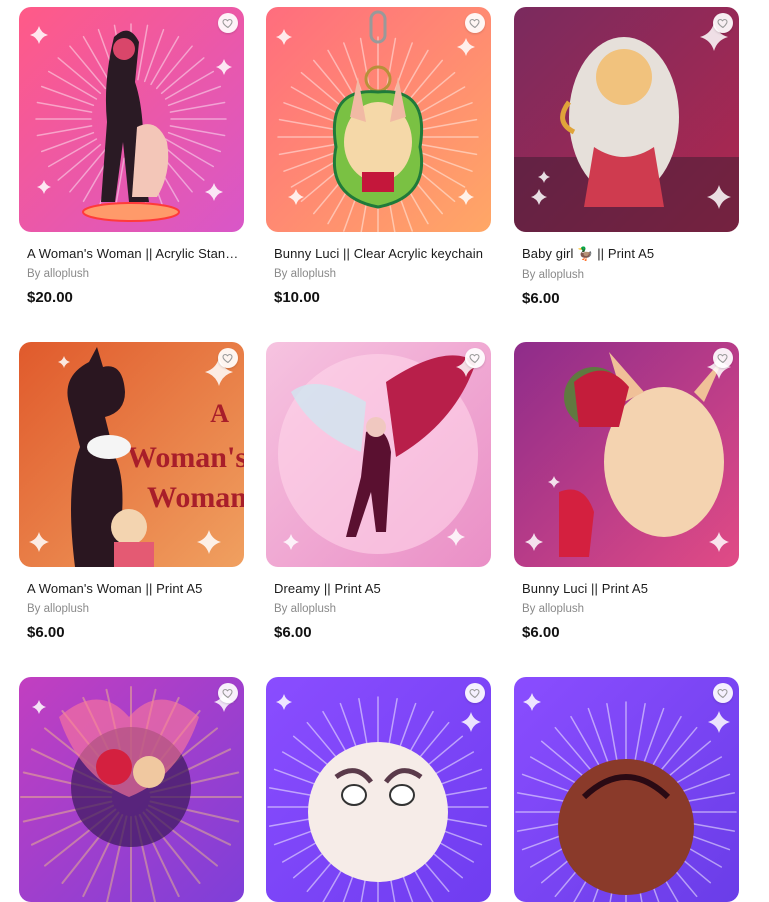 This screenshot has width=769, height=902. I want to click on product-thumbnail: A Woman's Woman, so click(131, 454).